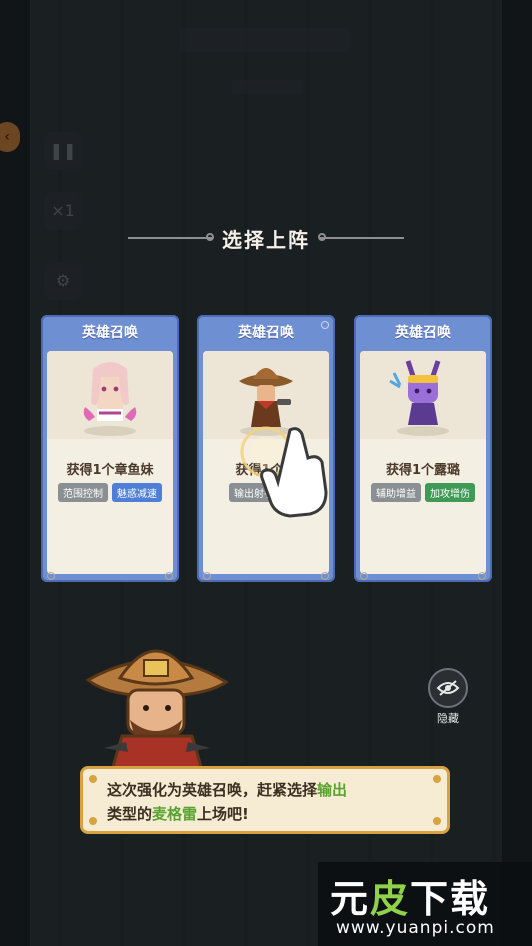  What do you see at coordinates (332, 790) in the screenshot?
I see `dialog-highlight-output: 输出` at bounding box center [332, 790].